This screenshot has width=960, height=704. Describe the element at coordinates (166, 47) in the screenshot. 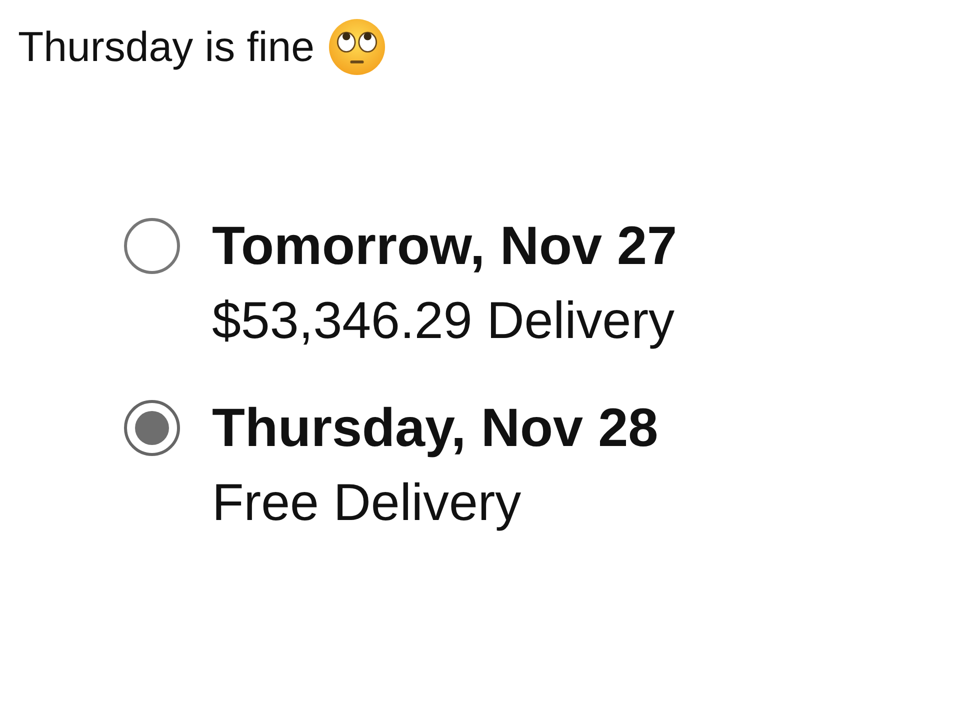

I see `post-text: Thursday is fine` at that location.